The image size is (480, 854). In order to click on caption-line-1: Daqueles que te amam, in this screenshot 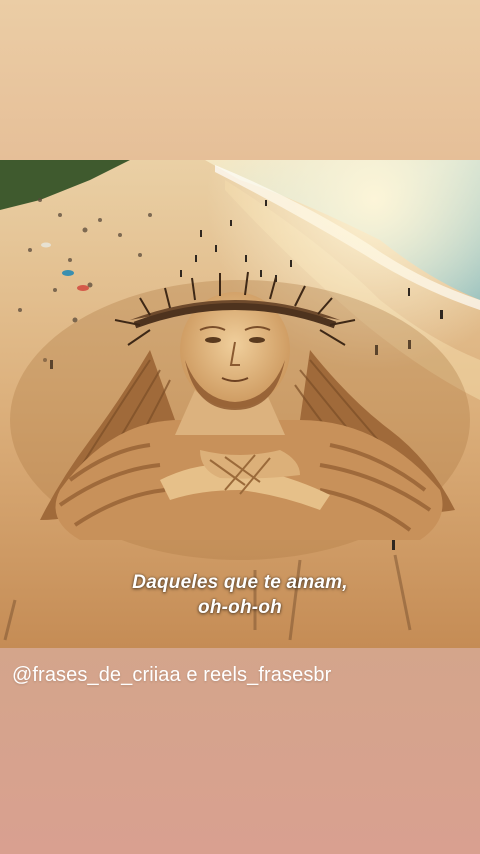, I will do `click(240, 582)`.